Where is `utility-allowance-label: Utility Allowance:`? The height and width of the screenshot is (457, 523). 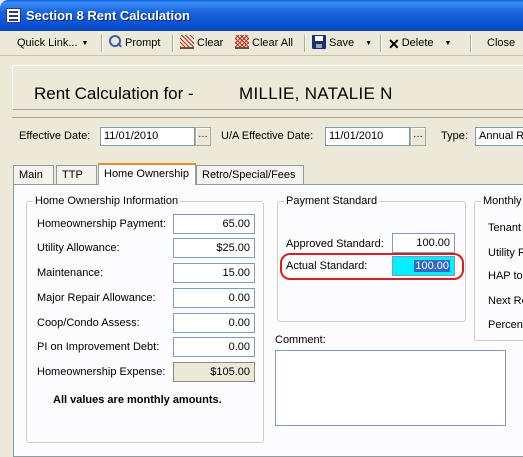 utility-allowance-label: Utility Allowance: is located at coordinates (78, 248).